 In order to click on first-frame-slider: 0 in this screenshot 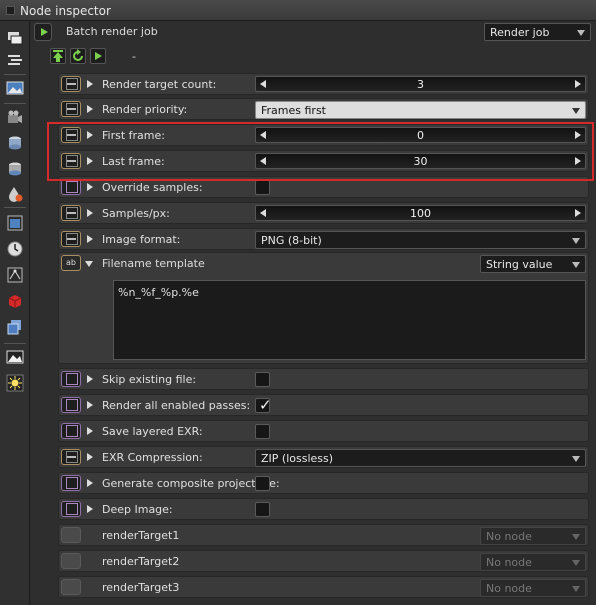, I will do `click(420, 135)`.